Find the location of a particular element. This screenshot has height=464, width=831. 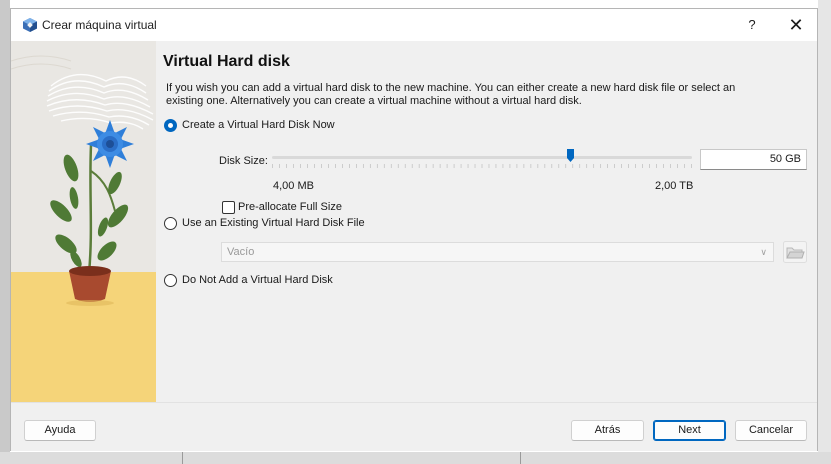

disk-size-input: 50 GB is located at coordinates (753, 159).